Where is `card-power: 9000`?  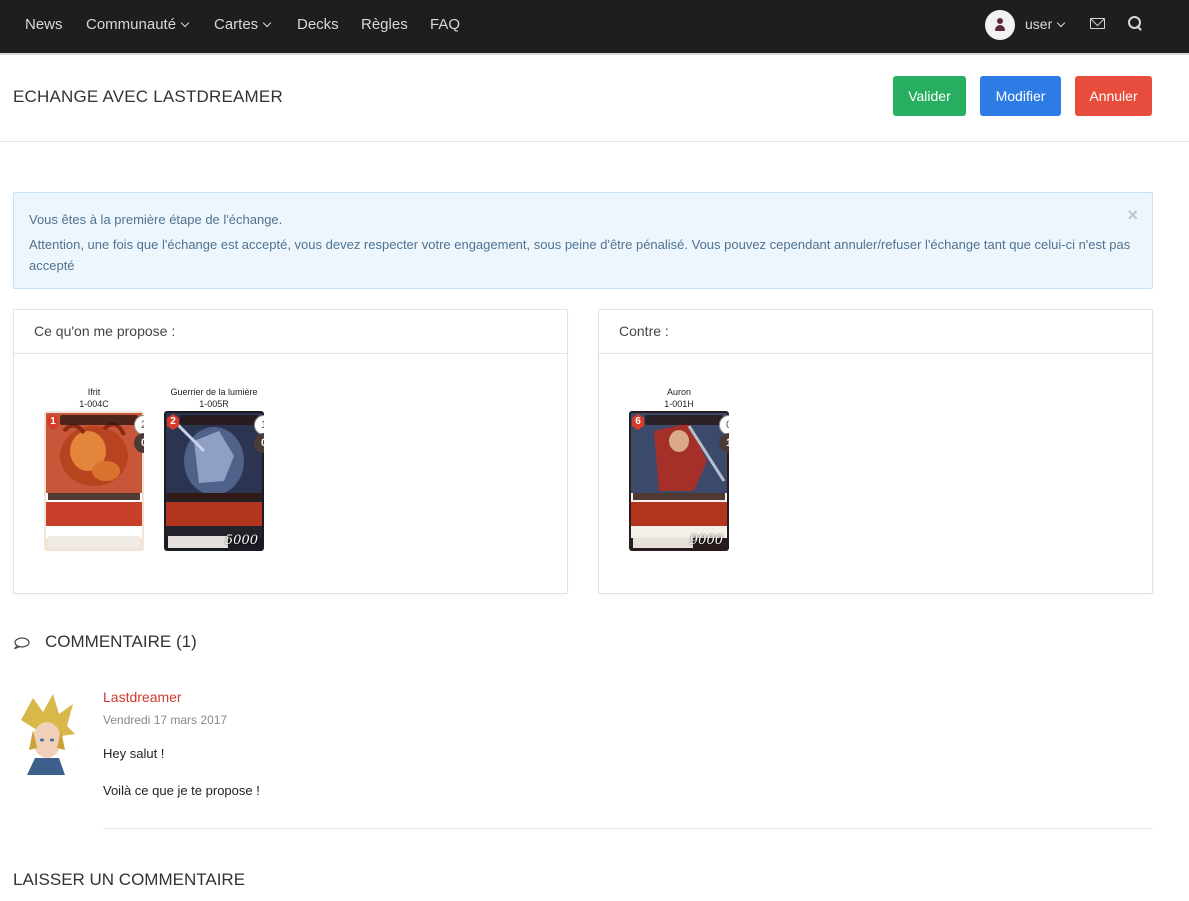
card-power: 9000 is located at coordinates (706, 540).